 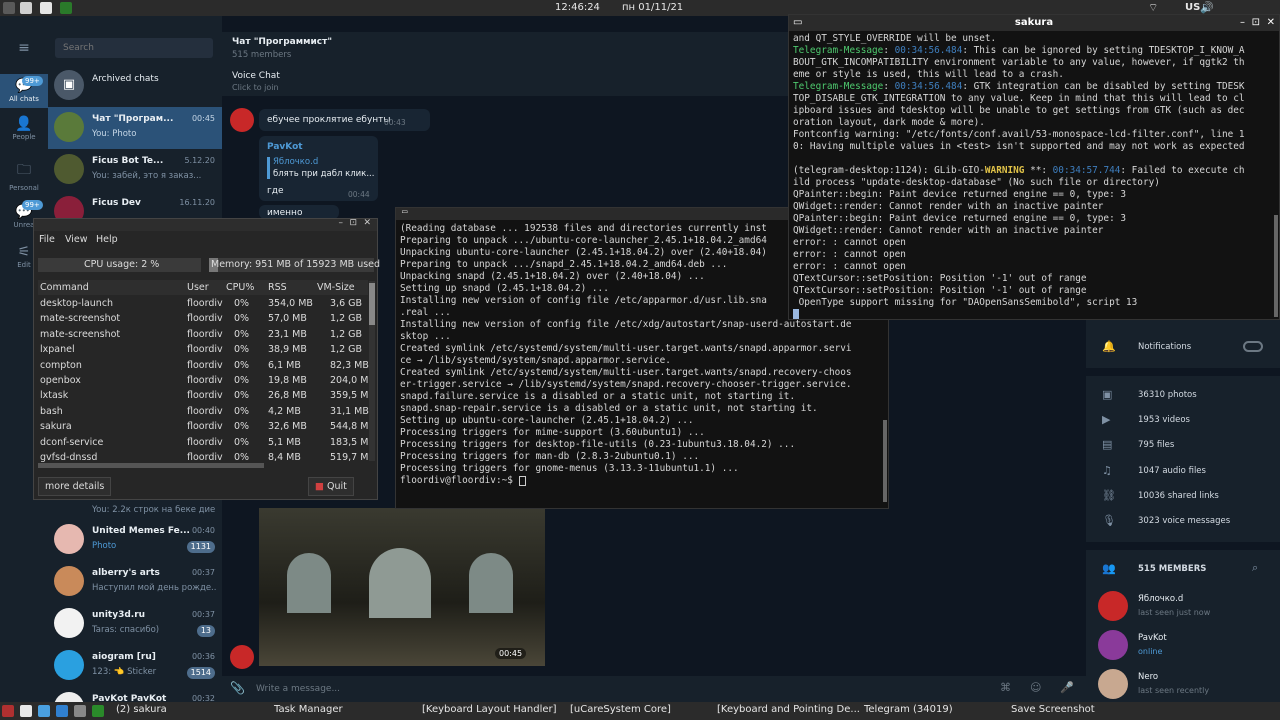 What do you see at coordinates (107, 239) in the screenshot?
I see `menu-help: Help` at bounding box center [107, 239].